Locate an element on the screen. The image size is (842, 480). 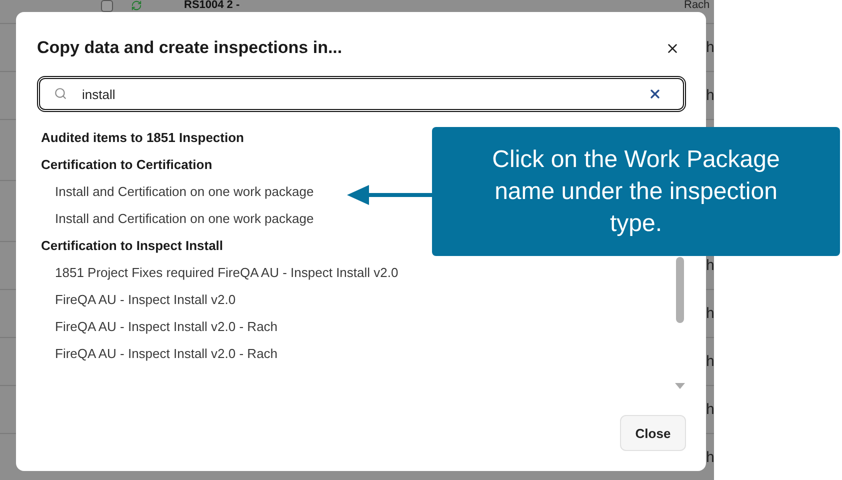
row-checkbox is located at coordinates (107, 6).